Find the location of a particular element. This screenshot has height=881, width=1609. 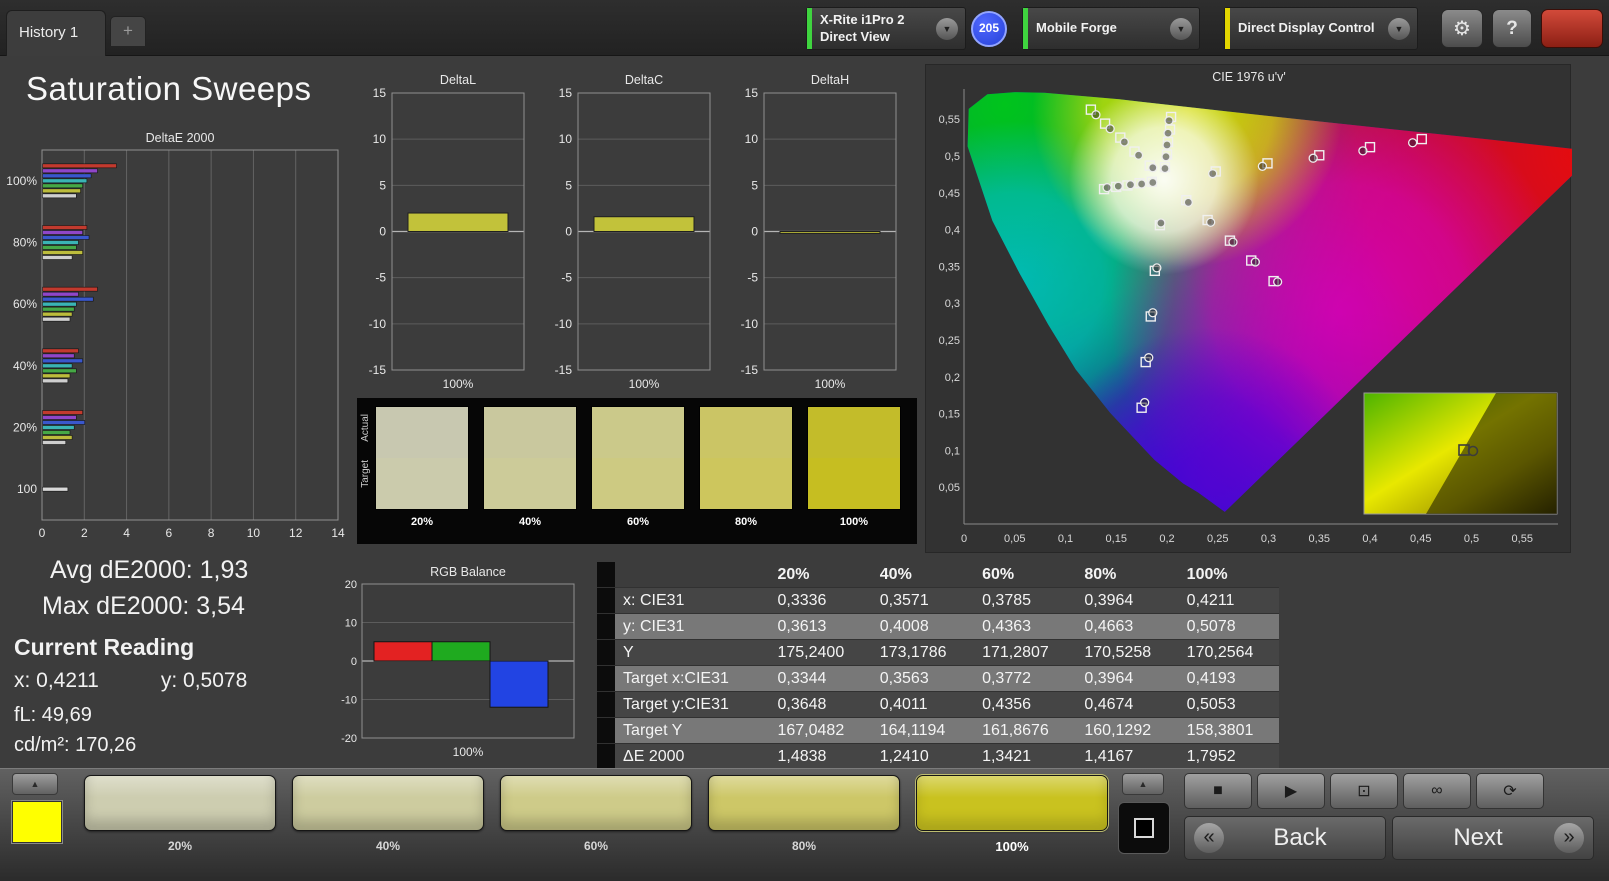

single-measure-button: ⊡ is located at coordinates (1364, 791).